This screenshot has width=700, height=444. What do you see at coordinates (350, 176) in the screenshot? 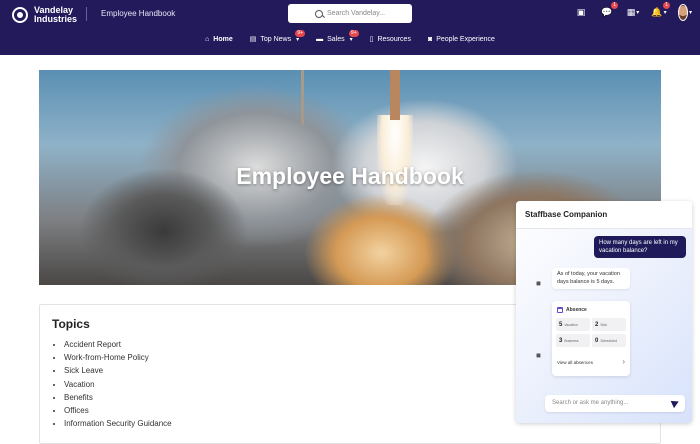
I see `hero-title: Employee Handbook` at bounding box center [350, 176].